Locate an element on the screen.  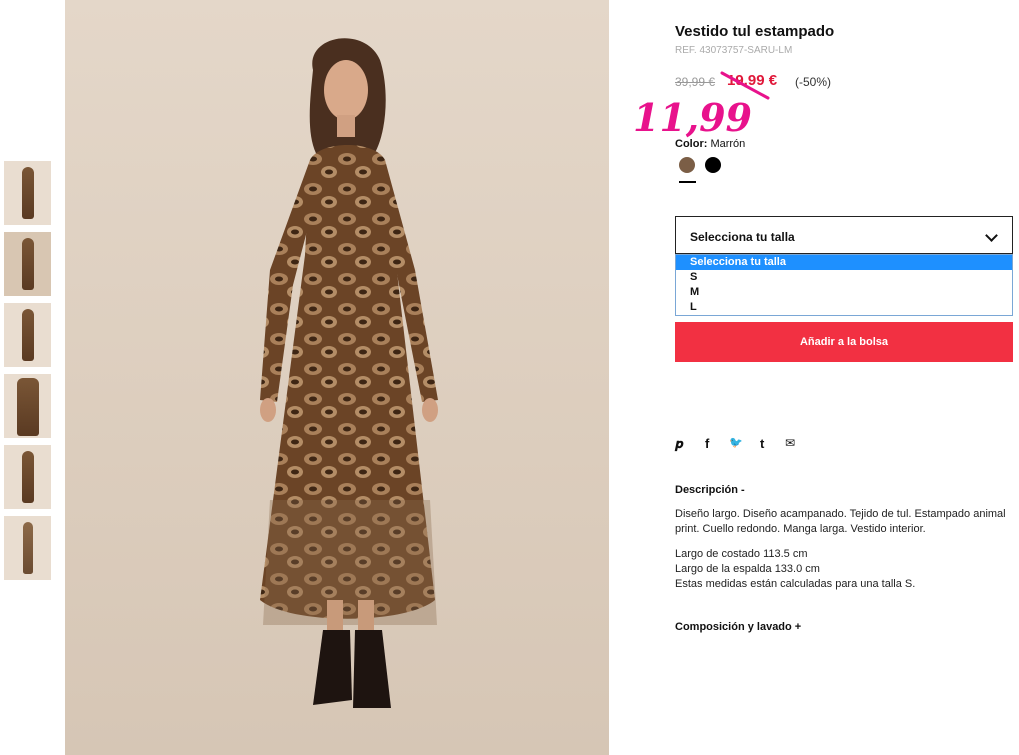
size-option-placeholder: Selecciona tu talla is located at coordinates (844, 262).